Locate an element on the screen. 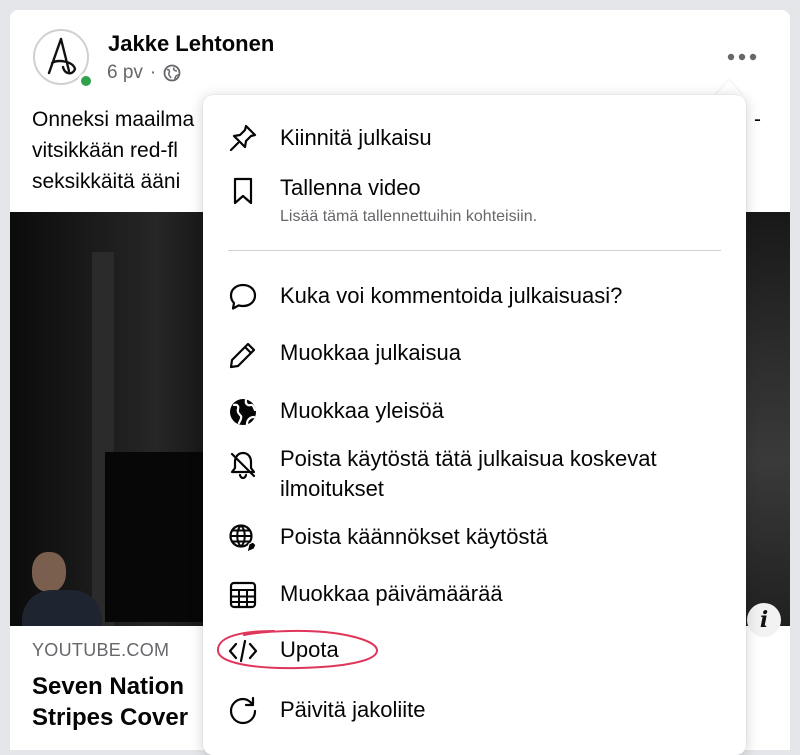  link-title: Seven Nation Stripes Cover is located at coordinates (127, 702).